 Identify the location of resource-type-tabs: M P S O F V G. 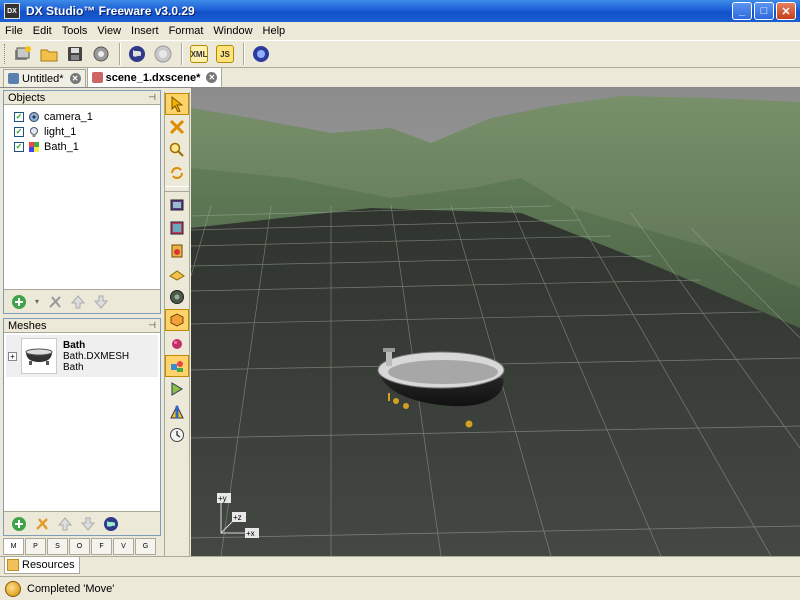
(82, 546).